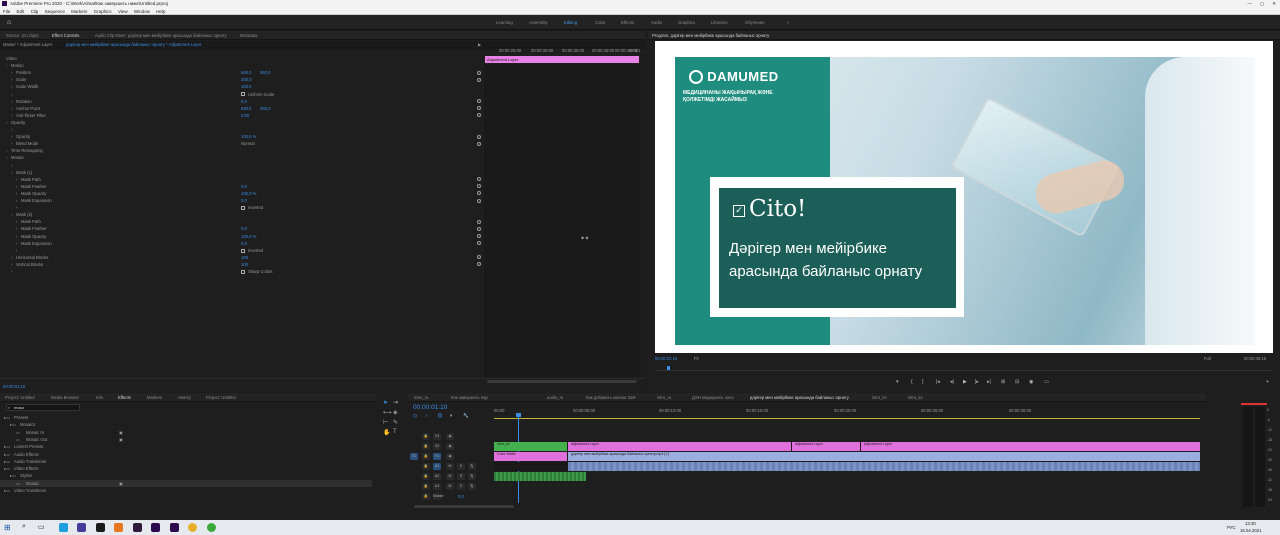  Describe the element at coordinates (11, 58) in the screenshot. I see `ec-property-label: Video` at that location.